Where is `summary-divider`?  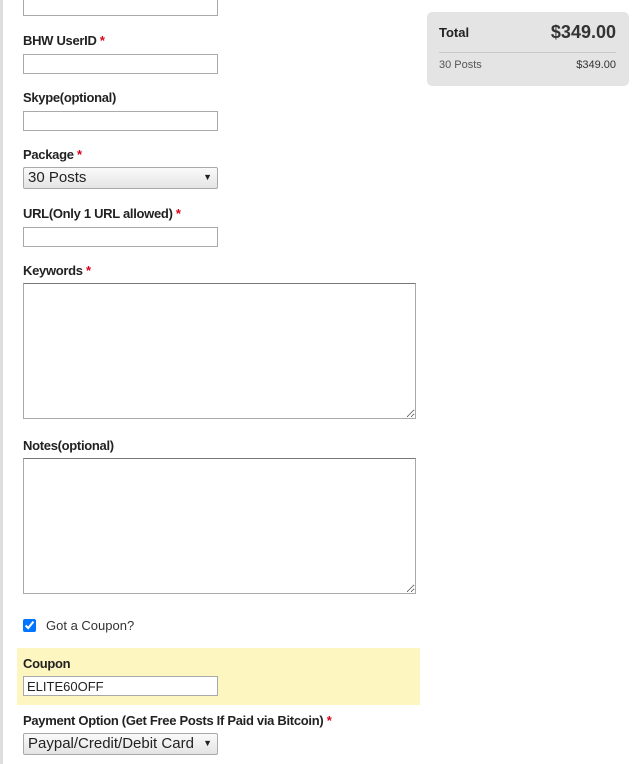 summary-divider is located at coordinates (527, 52).